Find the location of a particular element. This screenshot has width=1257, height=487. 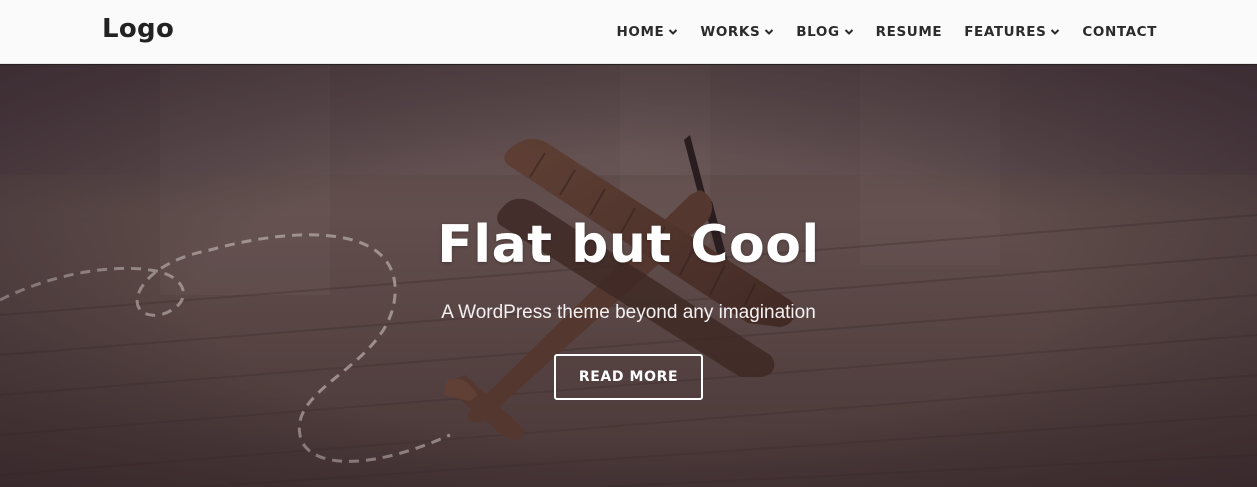

nav-item-resume: RESUME is located at coordinates (909, 32).